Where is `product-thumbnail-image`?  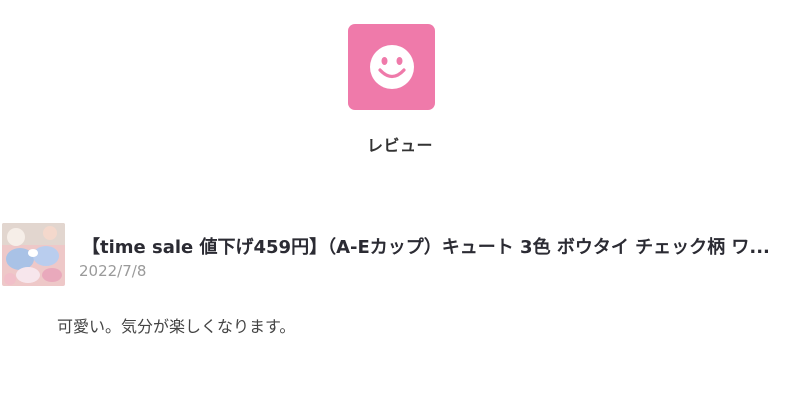 product-thumbnail-image is located at coordinates (33, 254).